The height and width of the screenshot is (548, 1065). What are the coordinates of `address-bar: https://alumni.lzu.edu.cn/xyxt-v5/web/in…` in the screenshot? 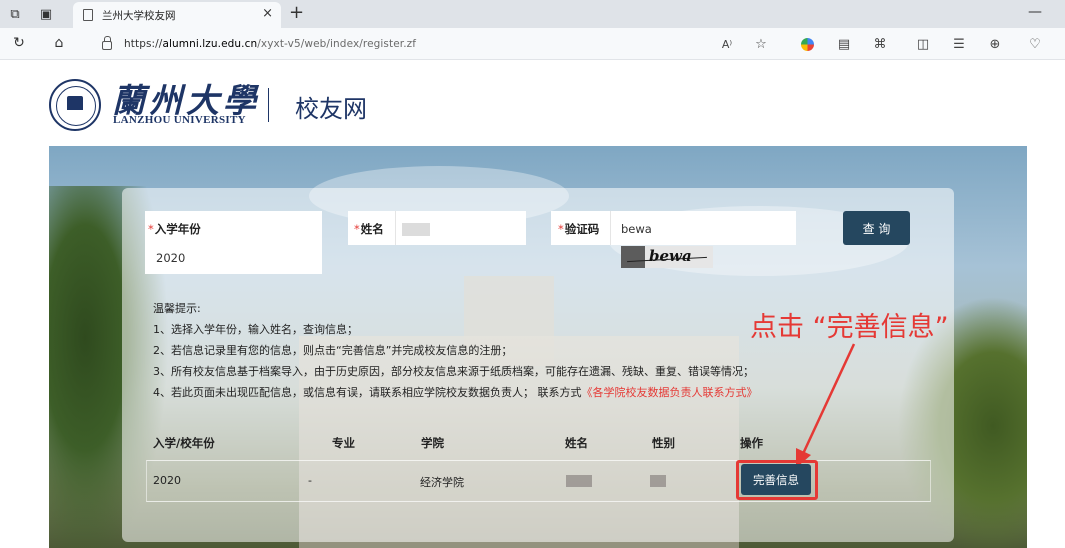 It's located at (433, 44).